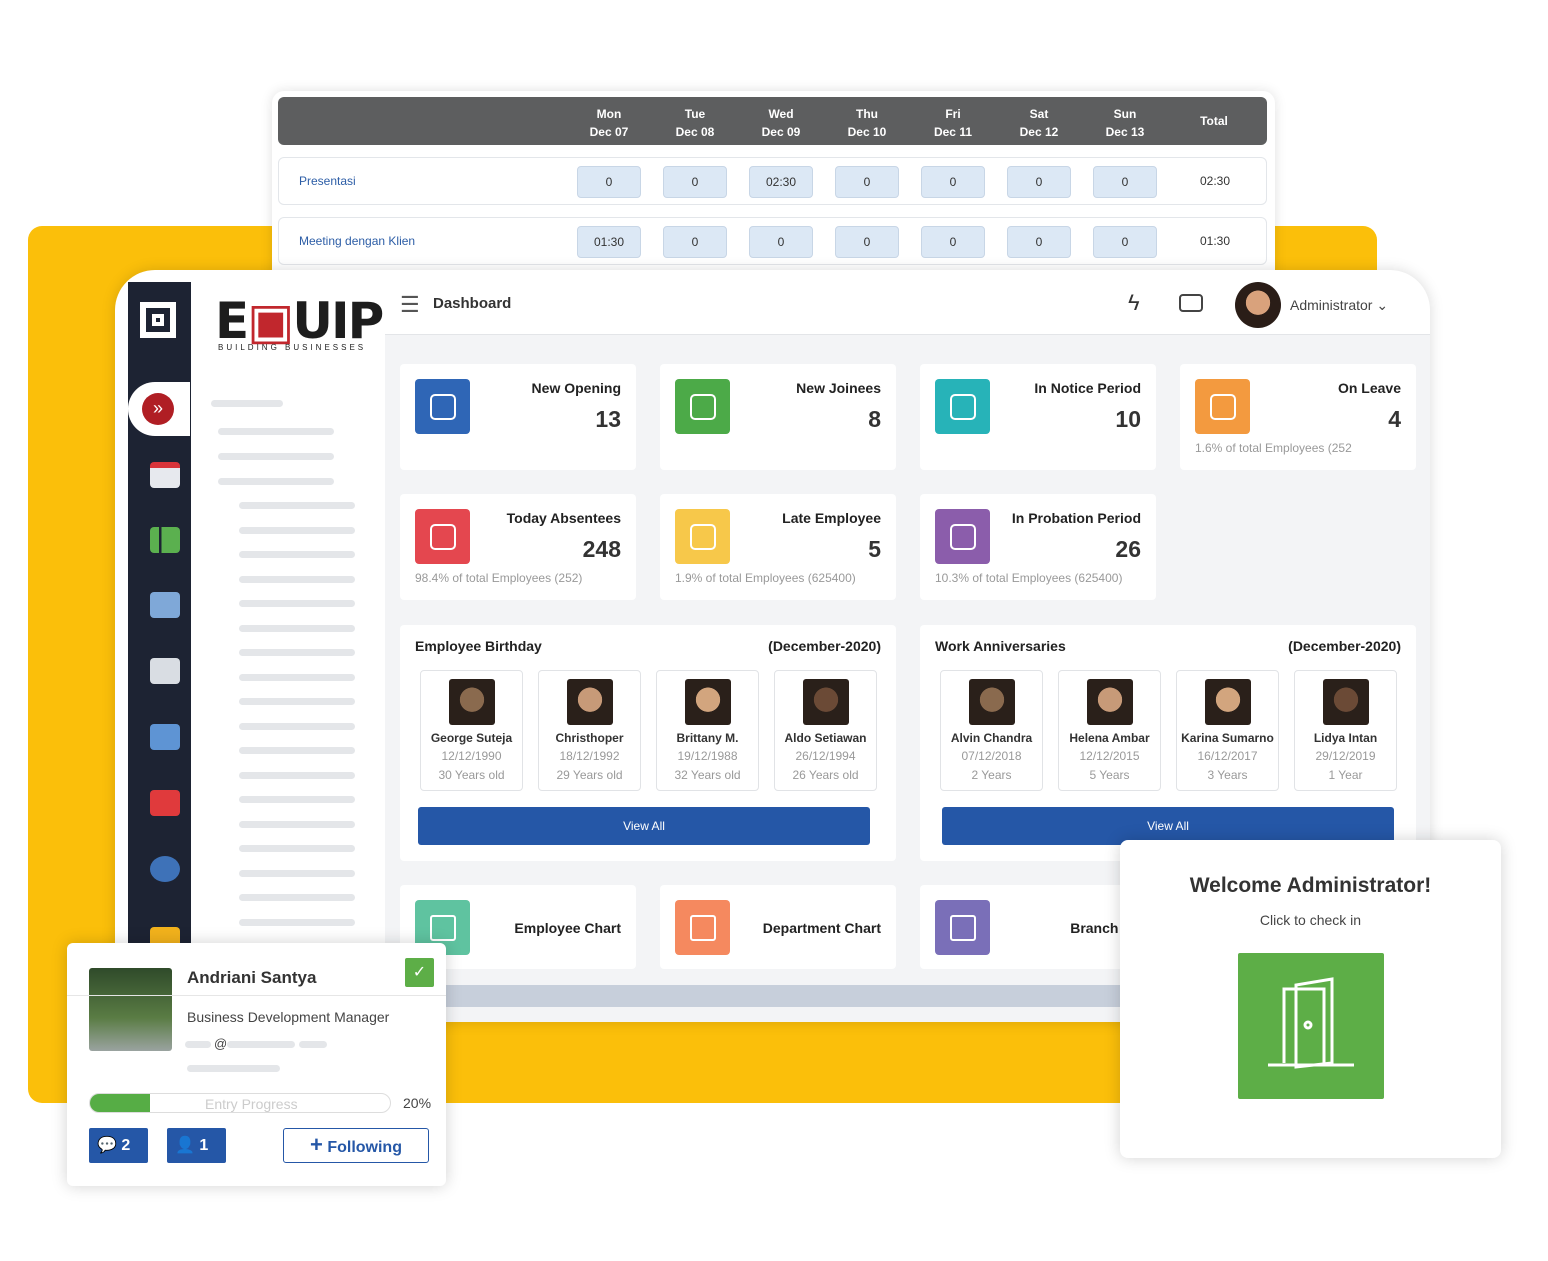  Describe the element at coordinates (874, 419) in the screenshot. I see `stat-value: 8` at that location.